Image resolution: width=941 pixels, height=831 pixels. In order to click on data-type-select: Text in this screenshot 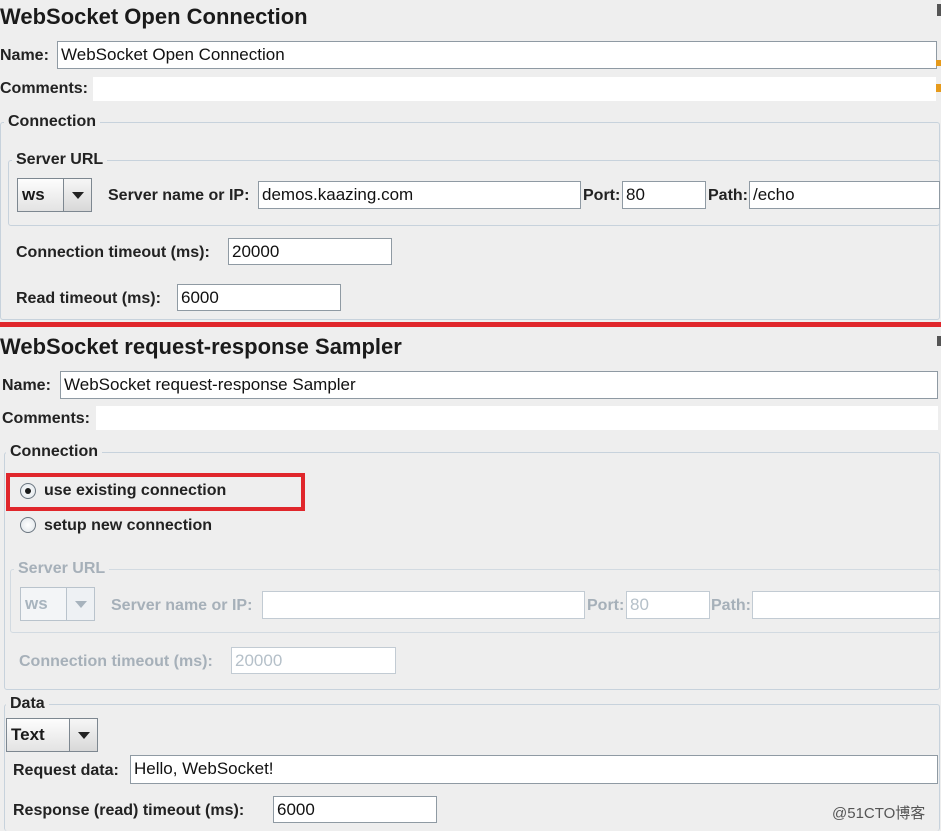, I will do `click(52, 735)`.